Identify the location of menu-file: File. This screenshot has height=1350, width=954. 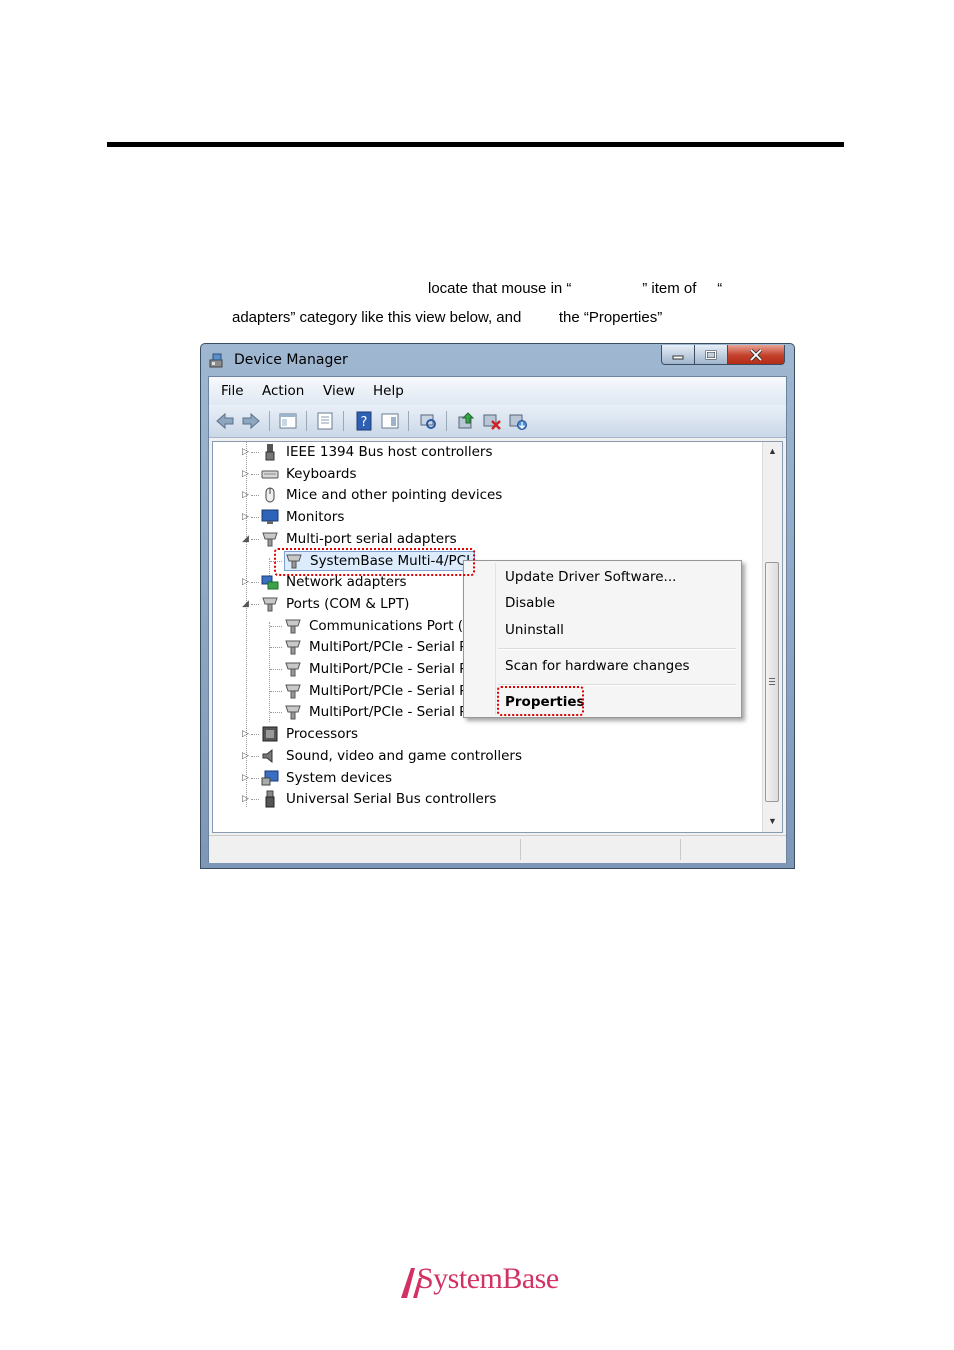
(232, 391).